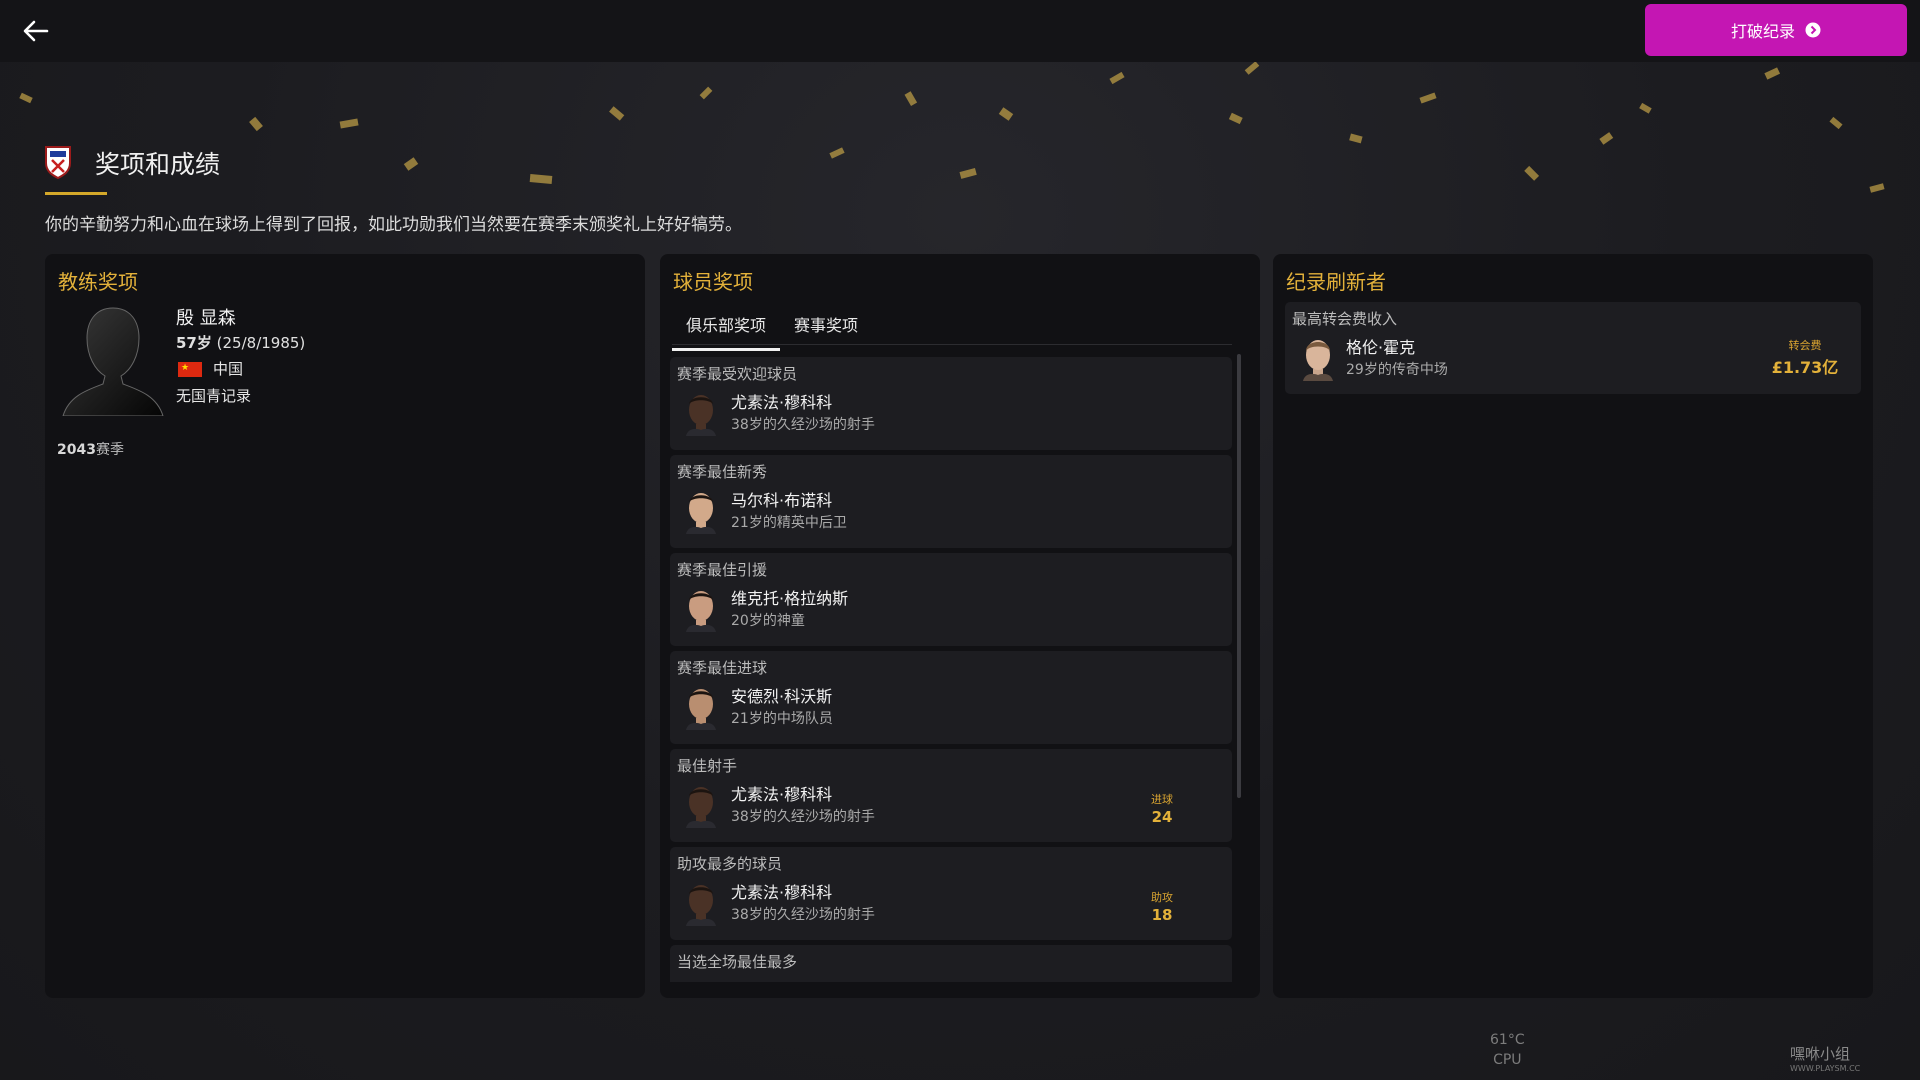 The height and width of the screenshot is (1080, 1920). Describe the element at coordinates (826, 331) in the screenshot. I see `tab-competition-awards: 赛事奖项` at that location.